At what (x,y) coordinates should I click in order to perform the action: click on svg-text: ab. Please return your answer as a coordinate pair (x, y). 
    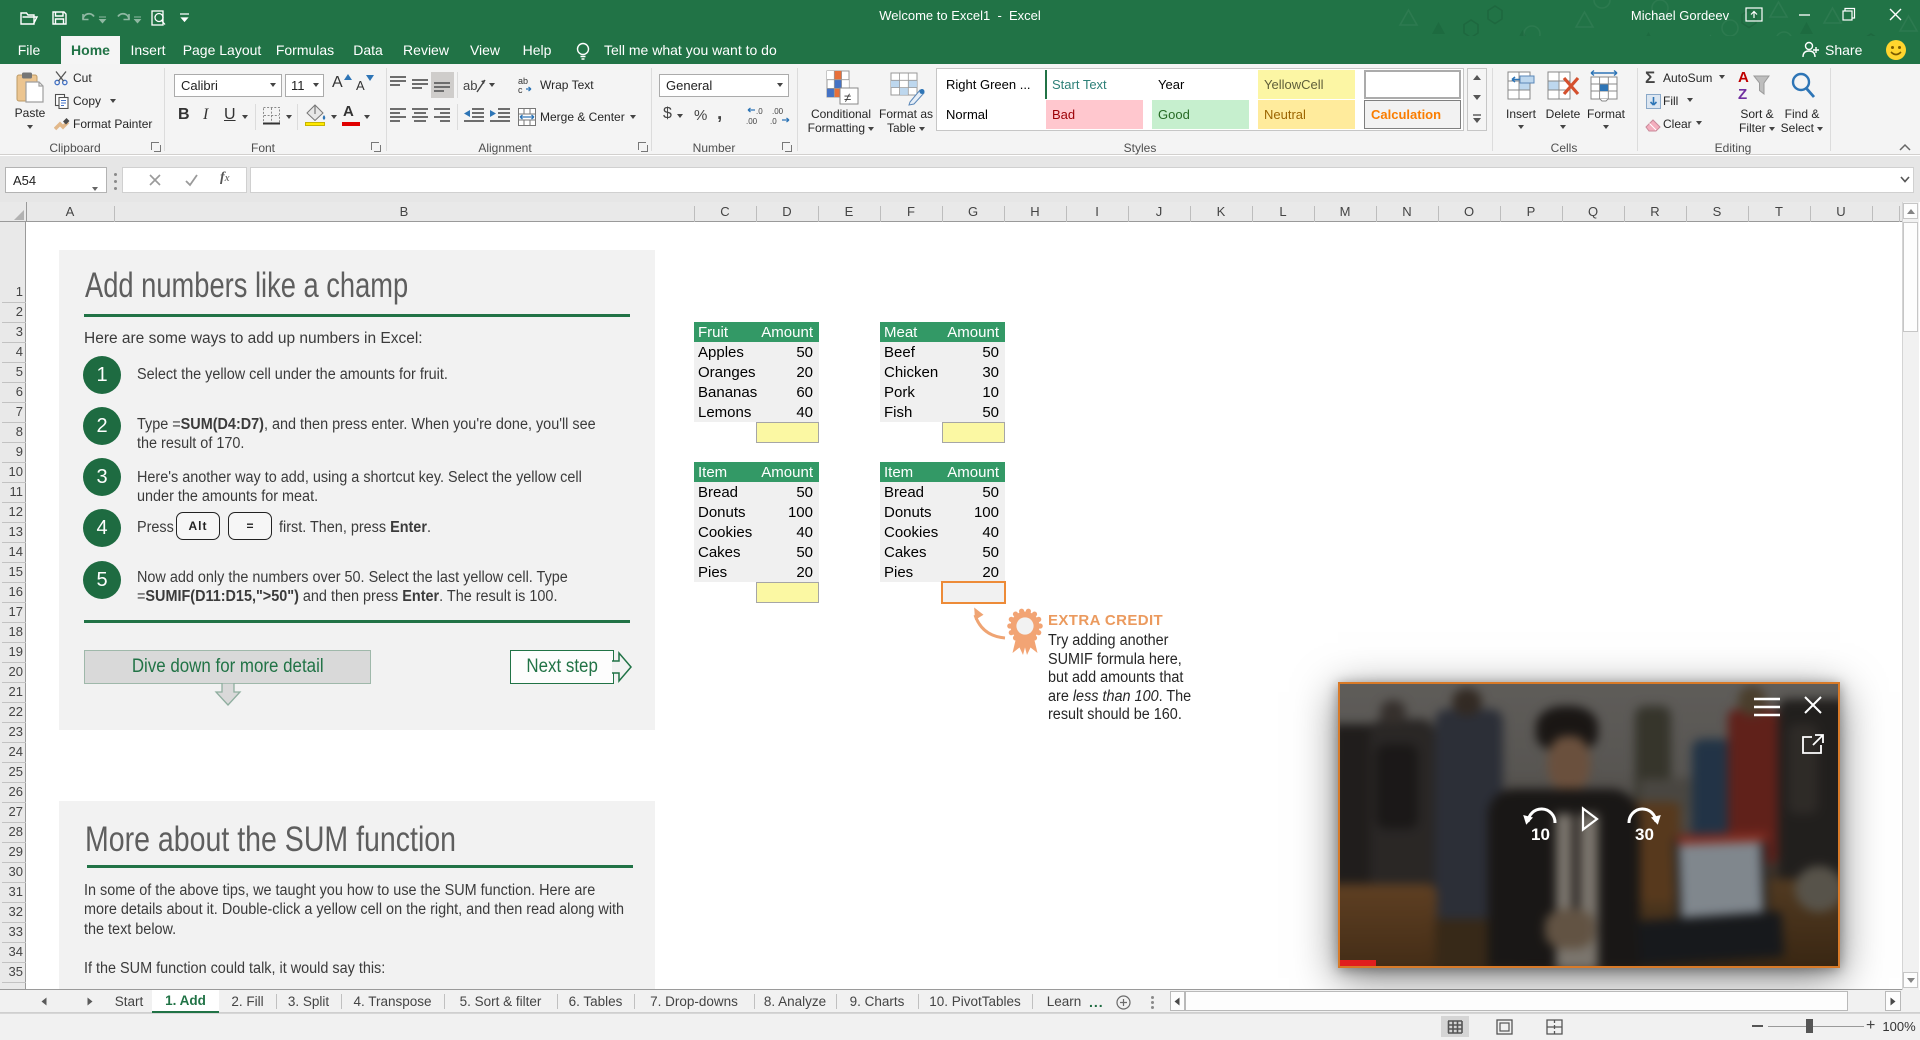
    Looking at the image, I should click on (470, 85).